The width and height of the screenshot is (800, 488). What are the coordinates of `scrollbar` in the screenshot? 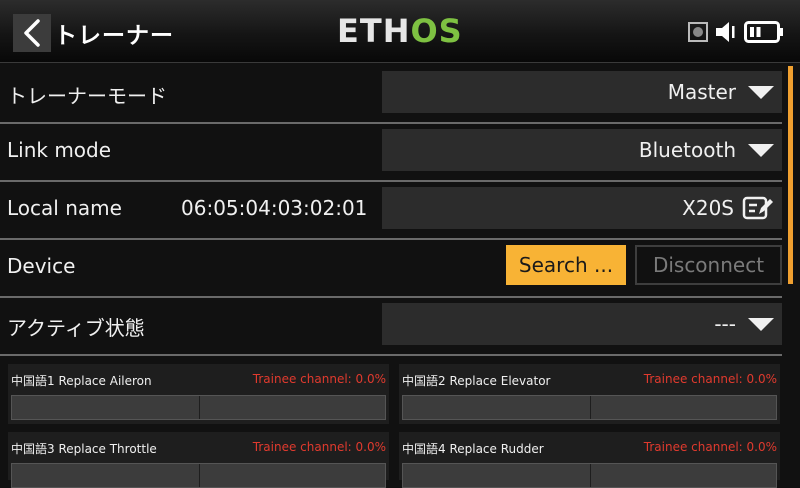 It's located at (790, 175).